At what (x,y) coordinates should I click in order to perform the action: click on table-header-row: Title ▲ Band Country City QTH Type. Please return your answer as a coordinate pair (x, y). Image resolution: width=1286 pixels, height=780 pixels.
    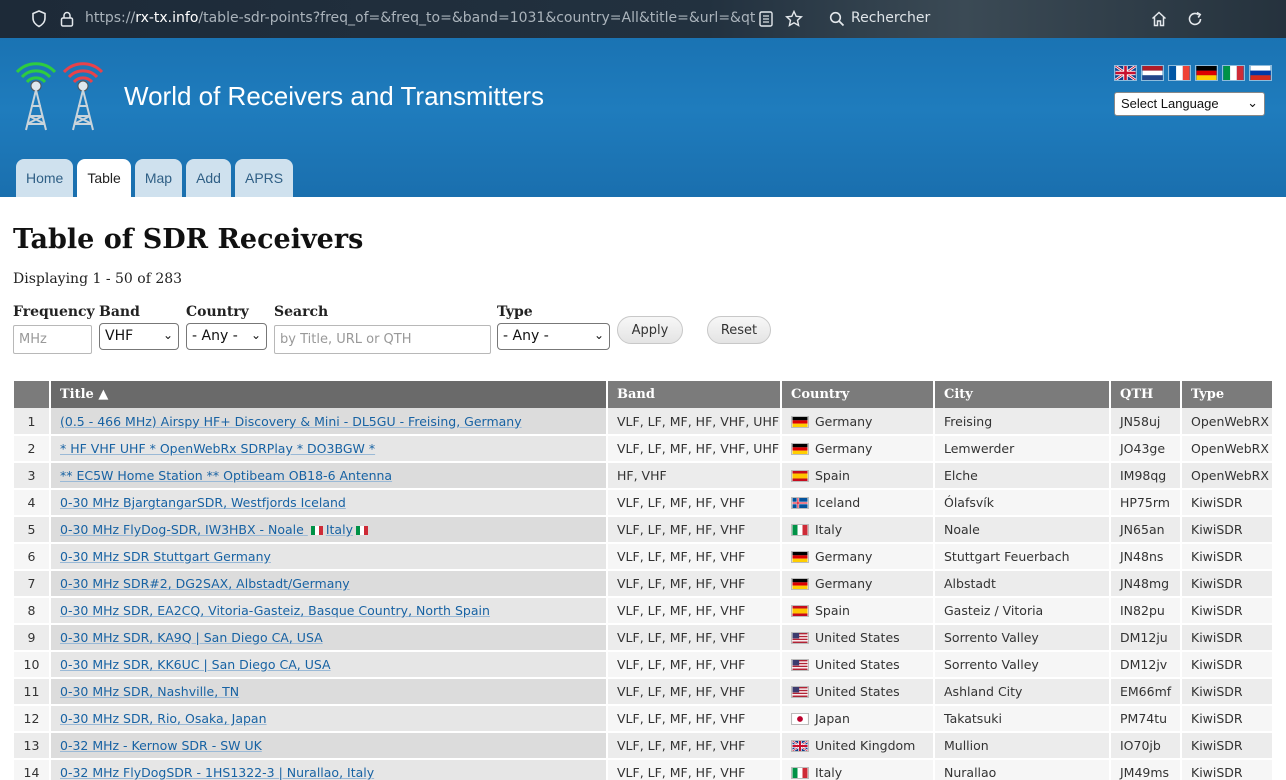
    Looking at the image, I should click on (644, 394).